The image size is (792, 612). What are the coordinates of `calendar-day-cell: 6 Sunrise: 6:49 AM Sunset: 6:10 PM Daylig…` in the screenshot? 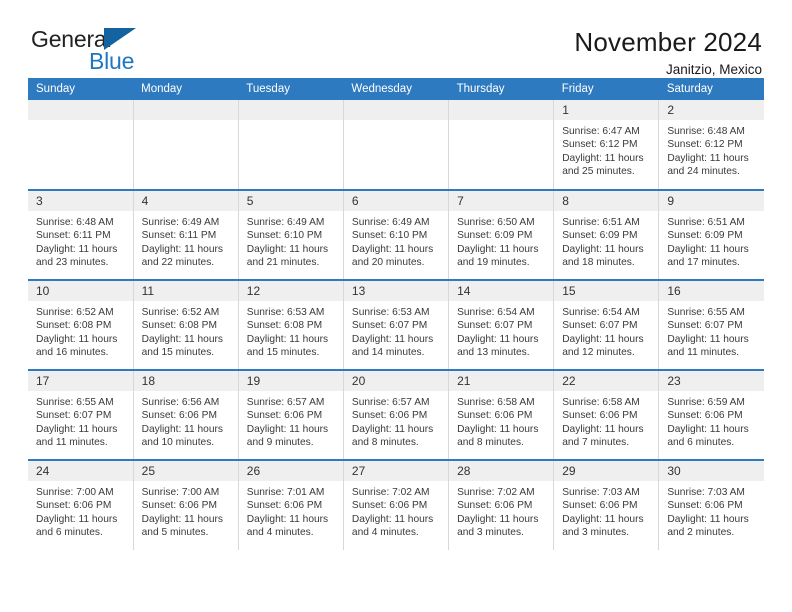 It's located at (396, 234).